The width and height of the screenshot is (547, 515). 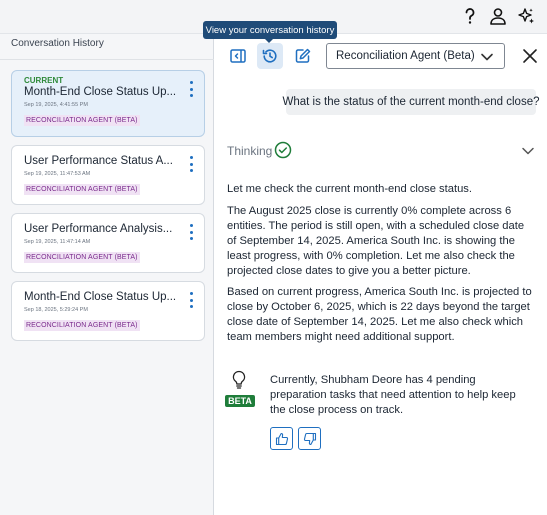 What do you see at coordinates (470, 16) in the screenshot?
I see `help-icon` at bounding box center [470, 16].